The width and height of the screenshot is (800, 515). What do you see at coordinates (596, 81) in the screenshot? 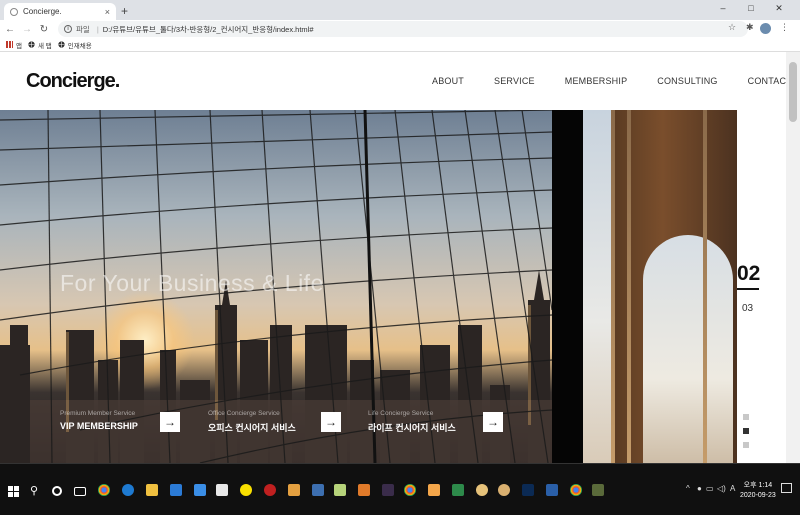
I see `nav-membership: MEMBERSHIP` at bounding box center [596, 81].